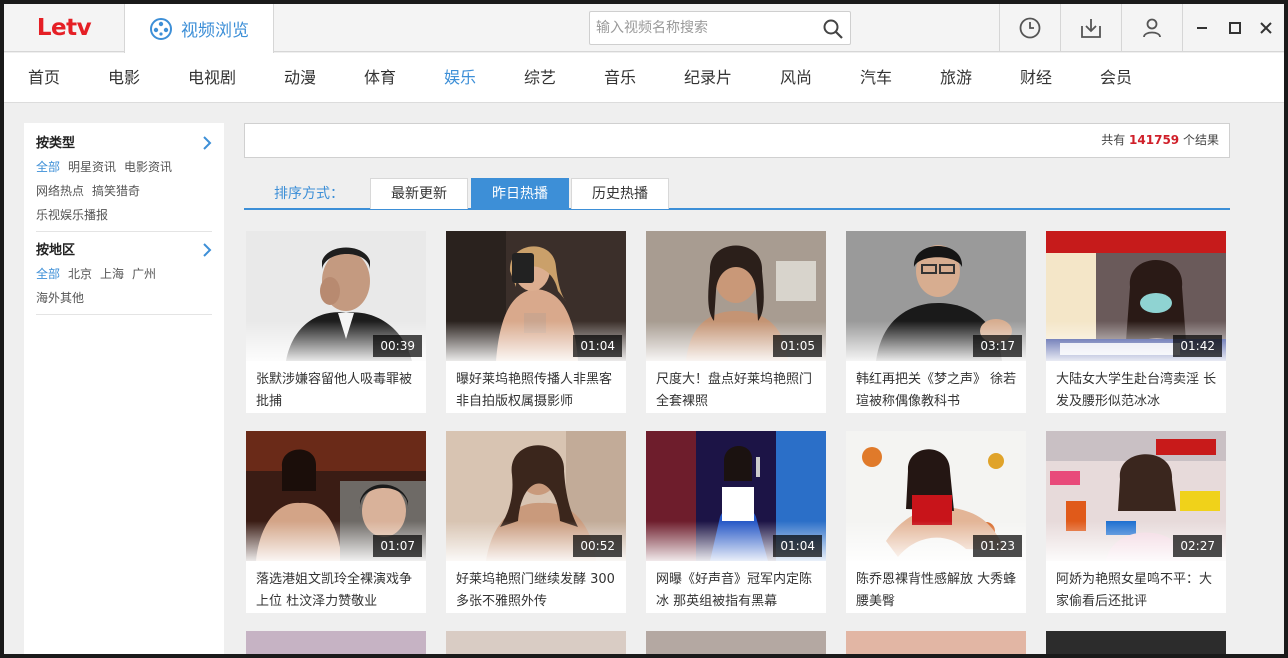  Describe the element at coordinates (937, 591) in the screenshot. I see `video-title: 陈乔恩裸背性感解放 大秀蜂腰美臀` at that location.